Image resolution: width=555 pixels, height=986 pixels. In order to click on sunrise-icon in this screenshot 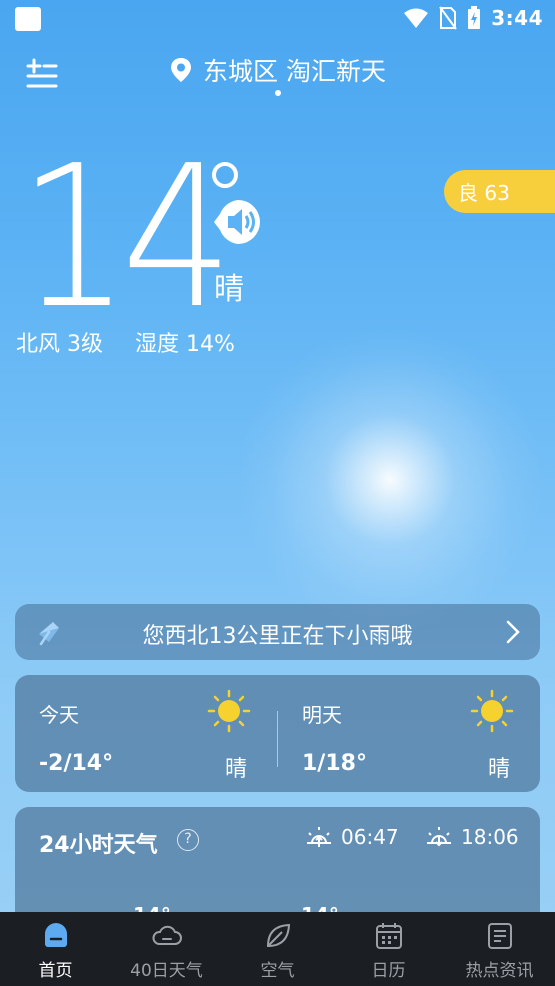, I will do `click(319, 837)`.